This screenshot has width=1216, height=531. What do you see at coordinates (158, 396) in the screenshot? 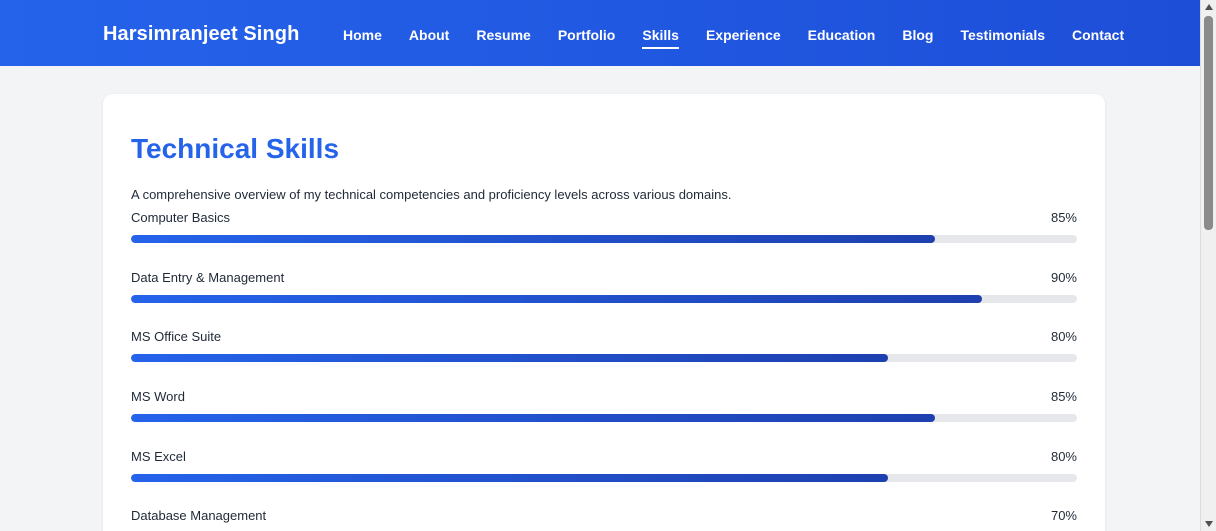
I see `skill-name: MS Word` at bounding box center [158, 396].